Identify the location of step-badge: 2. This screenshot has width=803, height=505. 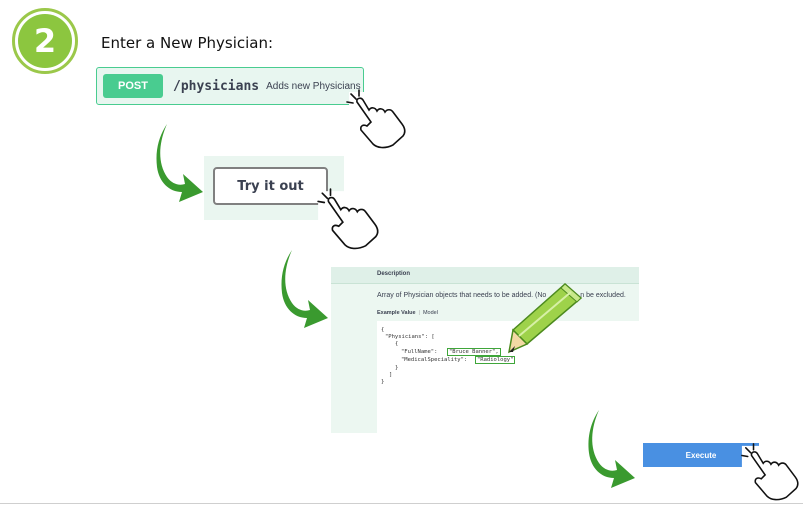
(45, 41).